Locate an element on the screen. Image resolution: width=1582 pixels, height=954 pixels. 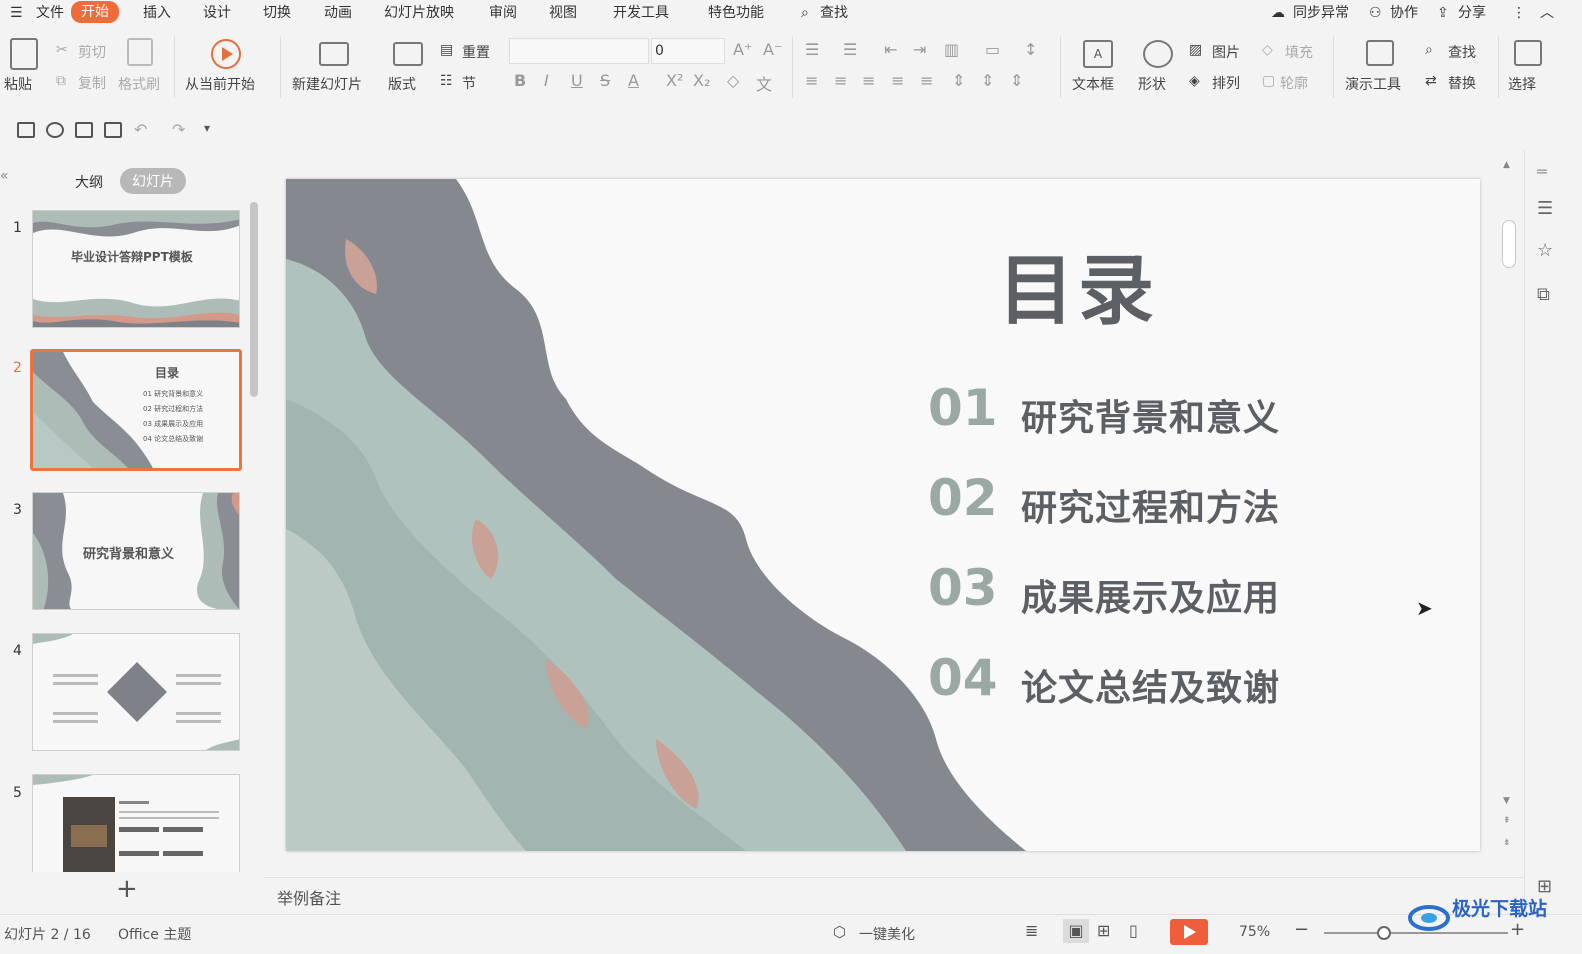
textbox-icon: A is located at coordinates (1098, 54).